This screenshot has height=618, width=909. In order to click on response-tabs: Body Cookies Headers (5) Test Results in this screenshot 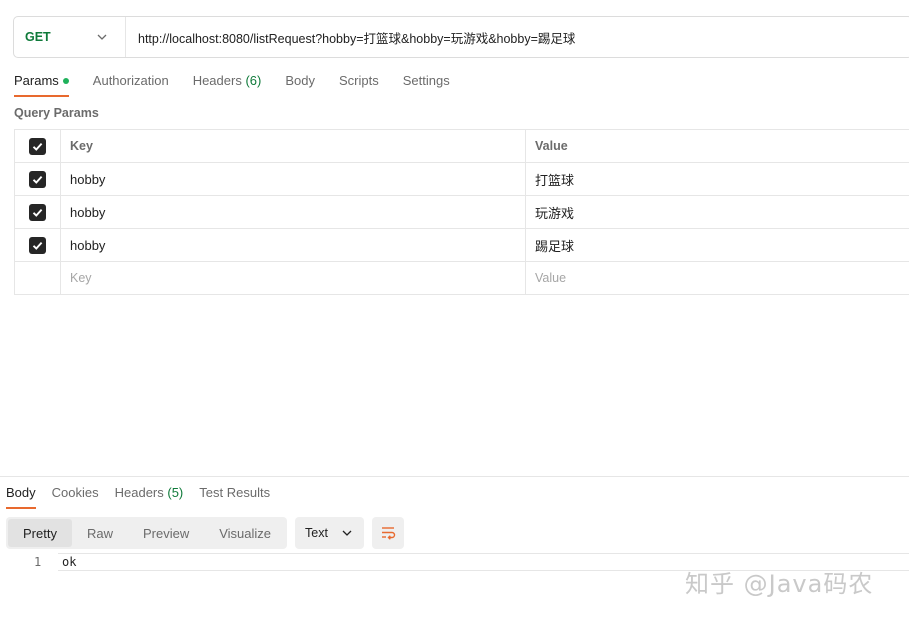, I will do `click(146, 497)`.